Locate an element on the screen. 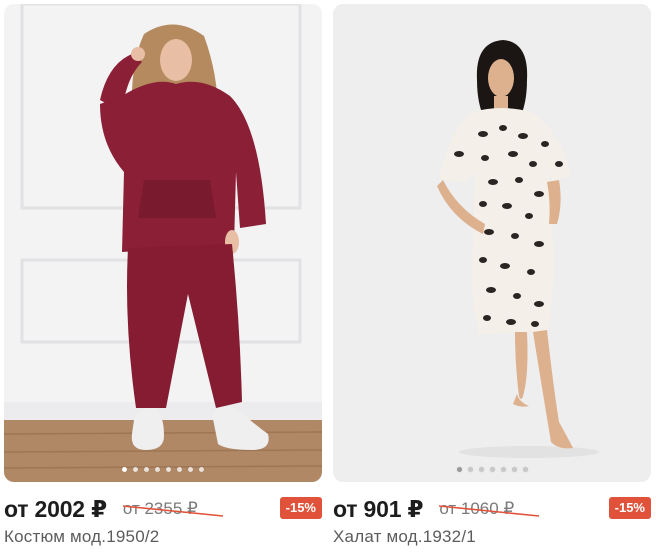 This screenshot has width=656, height=558. old-price: от 2355 ₽ is located at coordinates (172, 509).